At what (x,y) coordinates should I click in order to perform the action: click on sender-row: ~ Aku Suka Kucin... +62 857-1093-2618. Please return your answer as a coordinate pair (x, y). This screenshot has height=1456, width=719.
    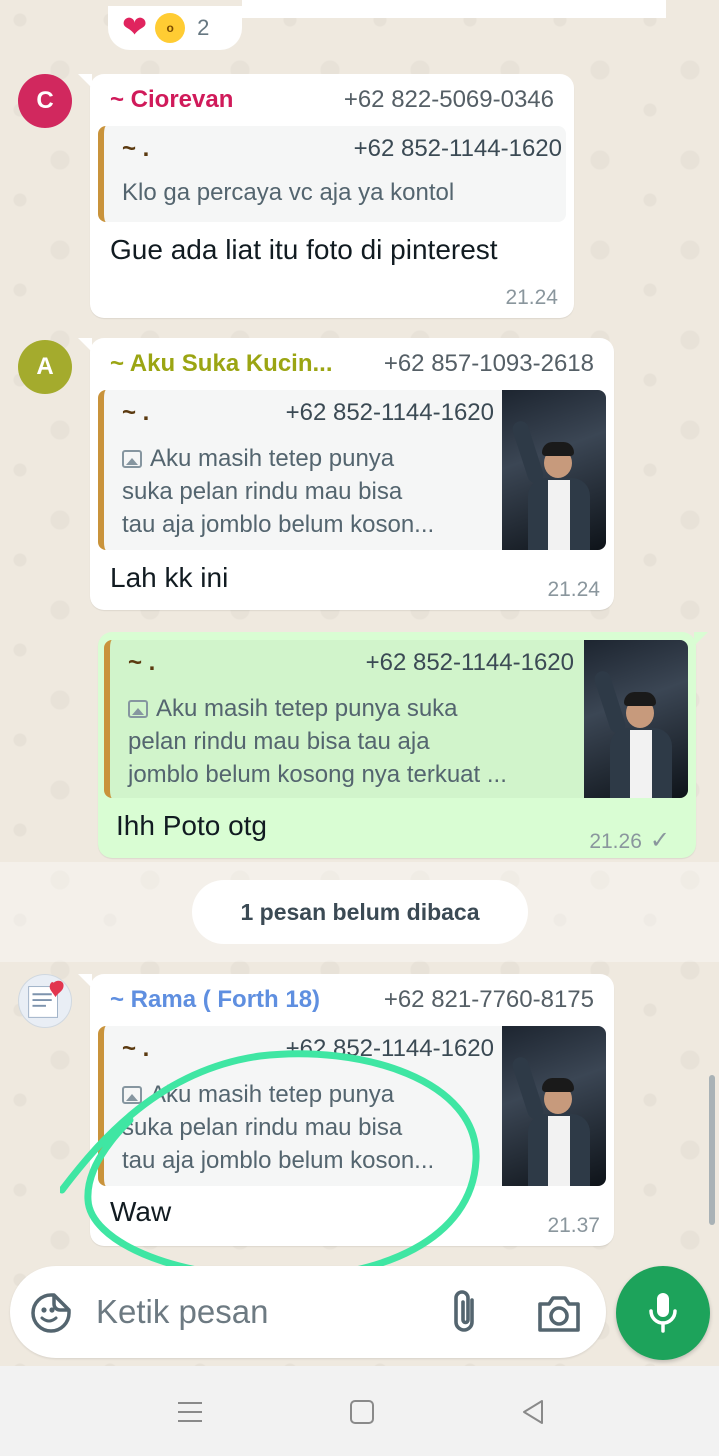
    Looking at the image, I should click on (352, 364).